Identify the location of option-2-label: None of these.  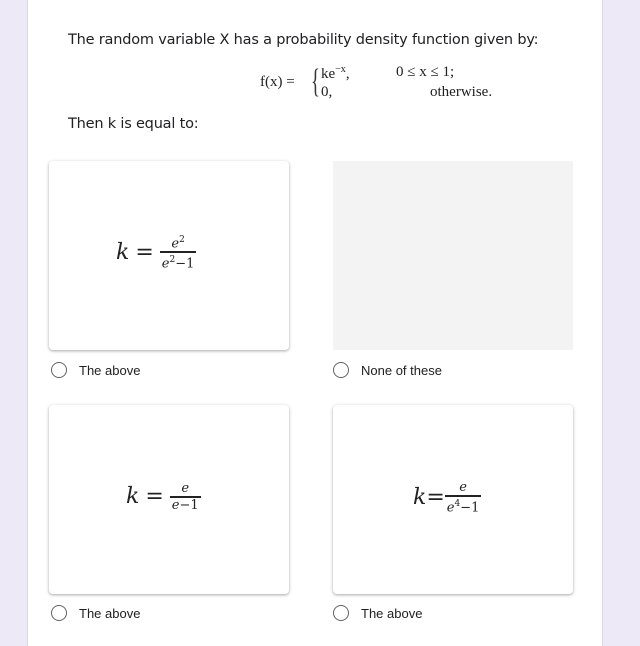
(401, 370).